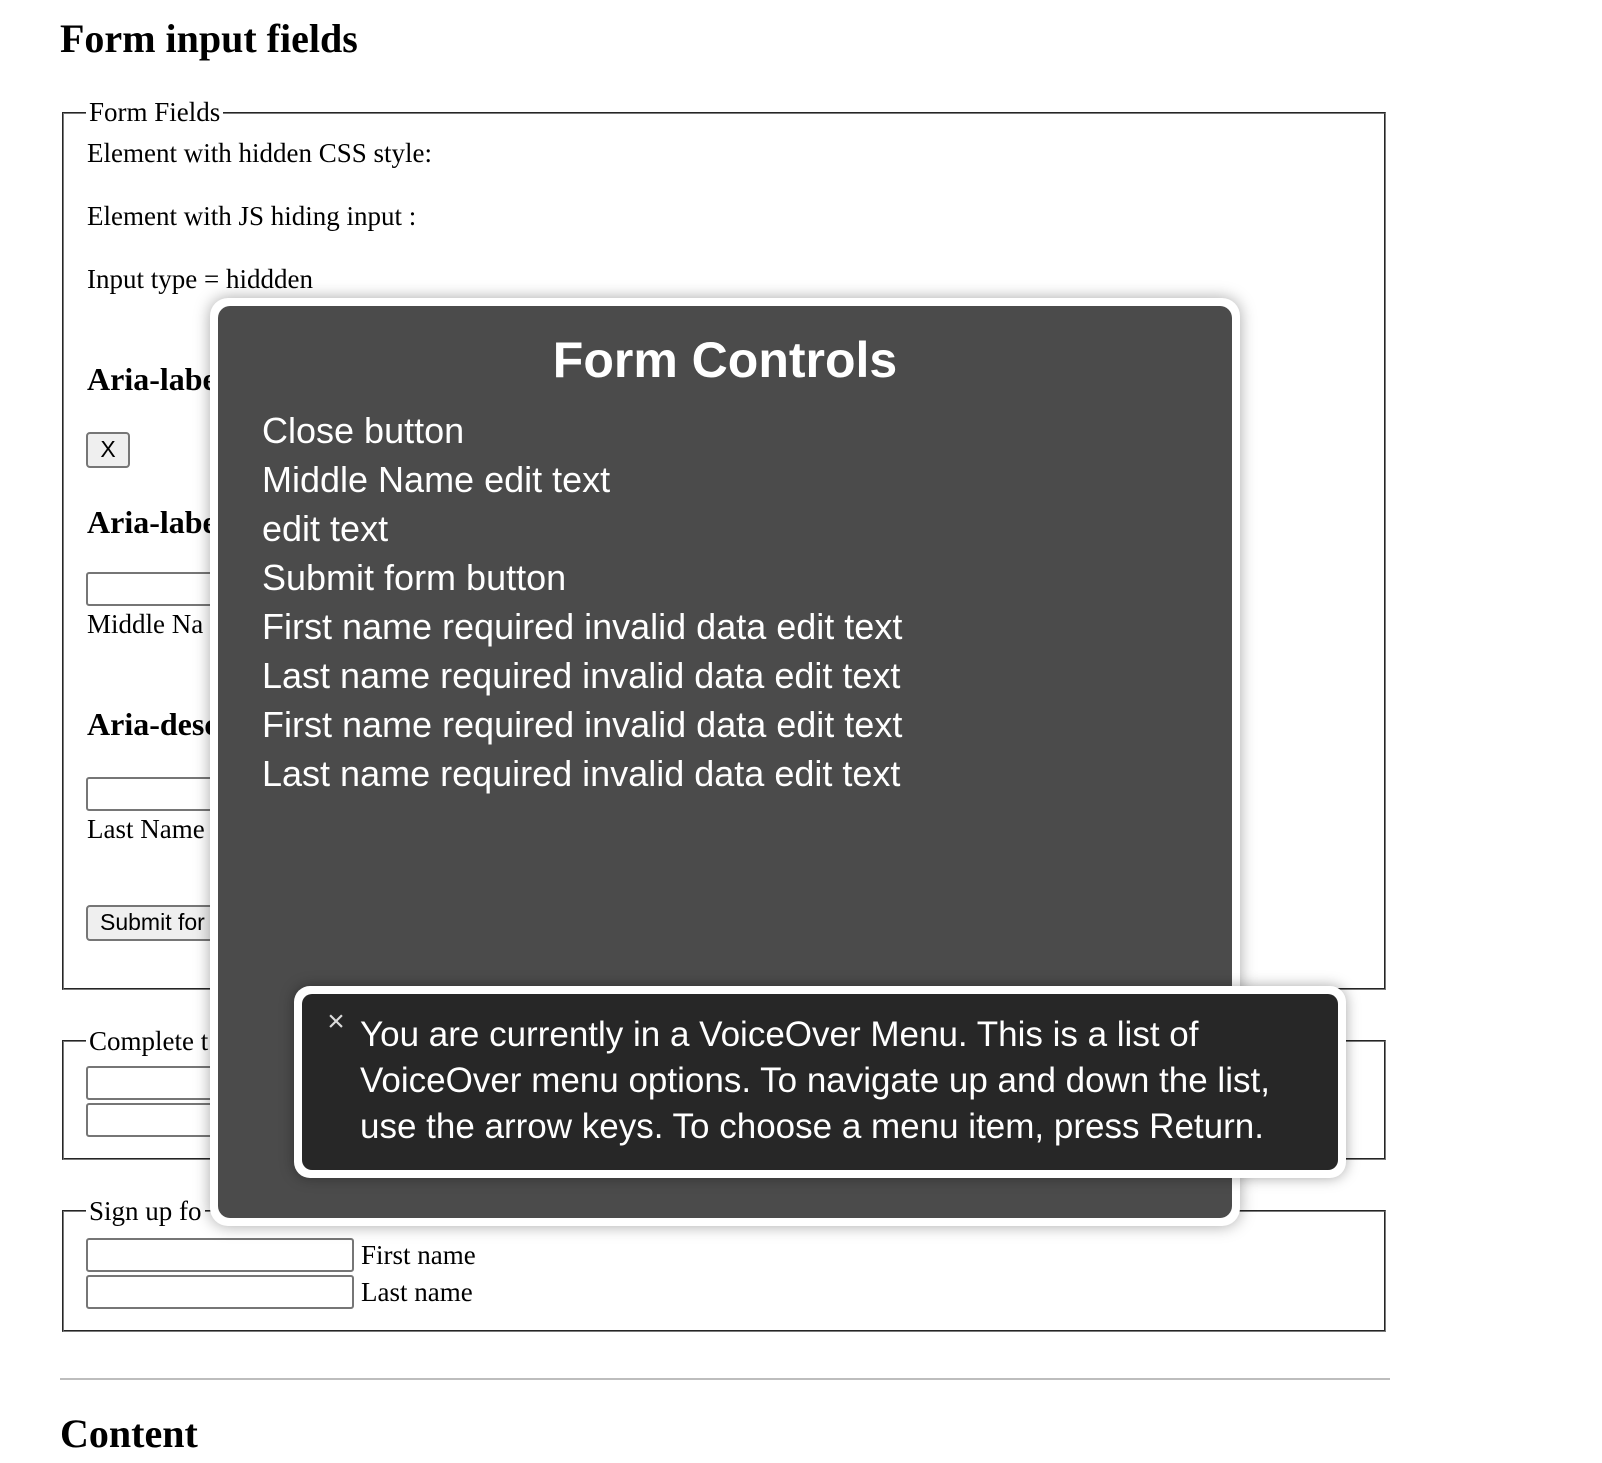  I want to click on aria-describedby-heading: Aria-desc, so click(153, 724).